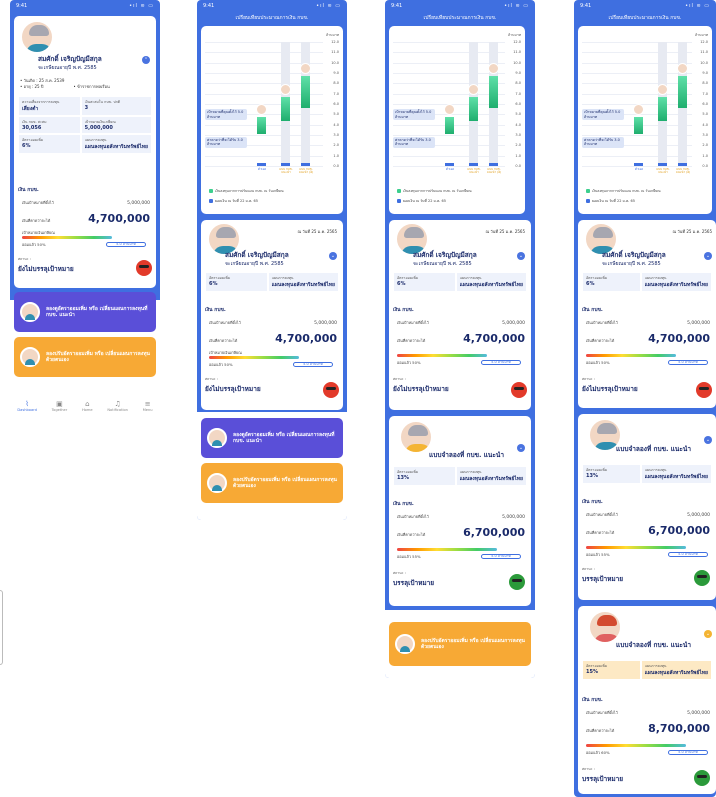 Image resolution: width=716 pixels, height=797 pixels. What do you see at coordinates (27, 406) in the screenshot?
I see `tab-dashboard: ⌇ Dashboard` at bounding box center [27, 406].